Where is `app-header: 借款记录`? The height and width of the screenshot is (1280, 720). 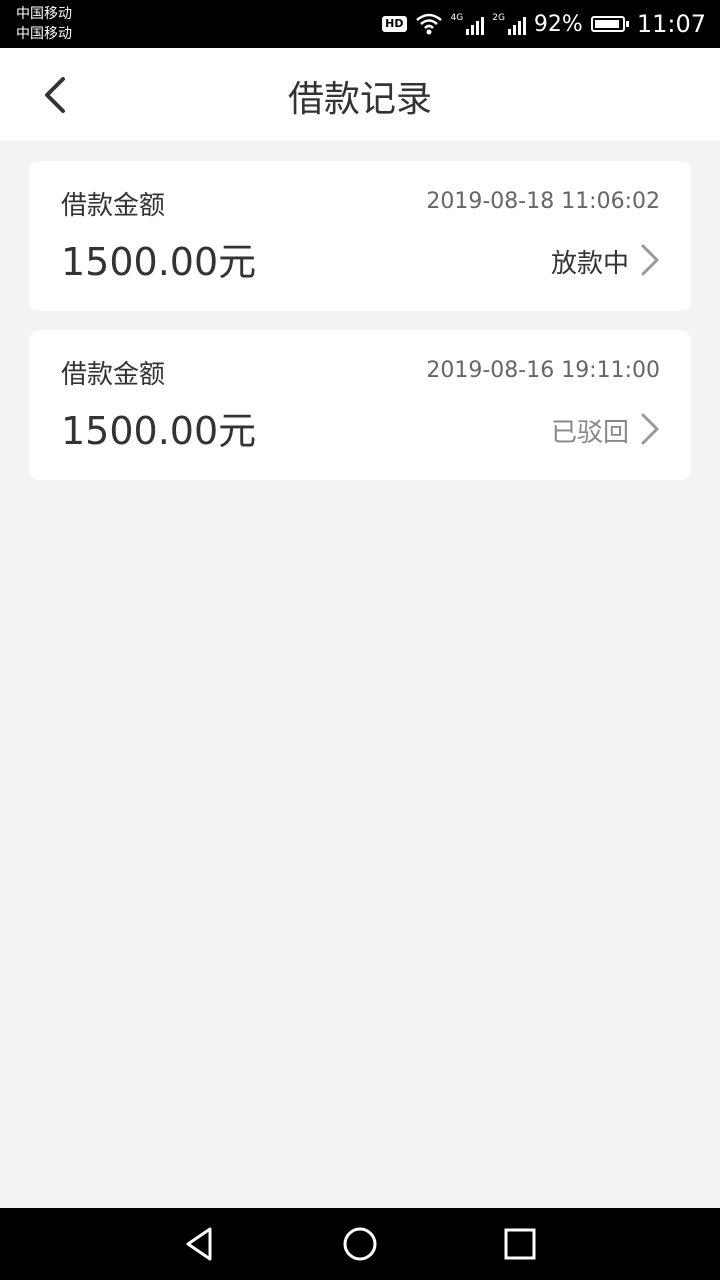 app-header: 借款记录 is located at coordinates (360, 94).